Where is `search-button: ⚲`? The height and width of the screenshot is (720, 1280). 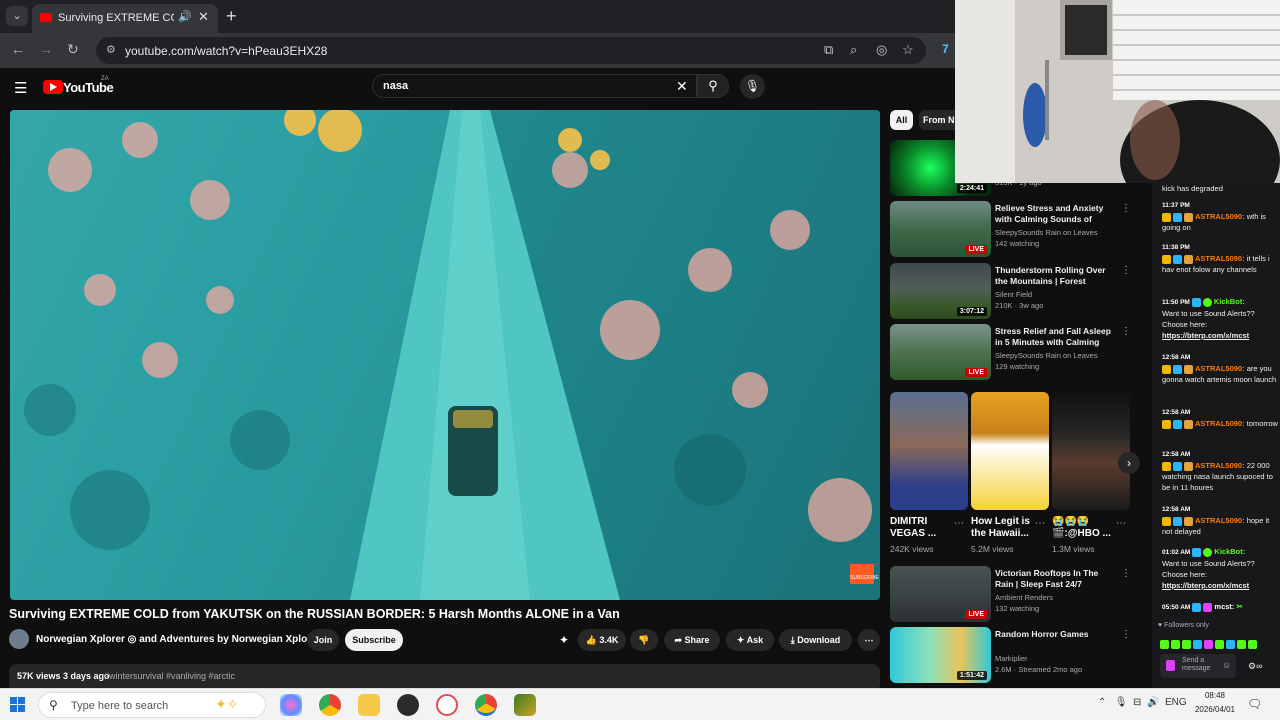
search-button: ⚲ is located at coordinates (713, 86).